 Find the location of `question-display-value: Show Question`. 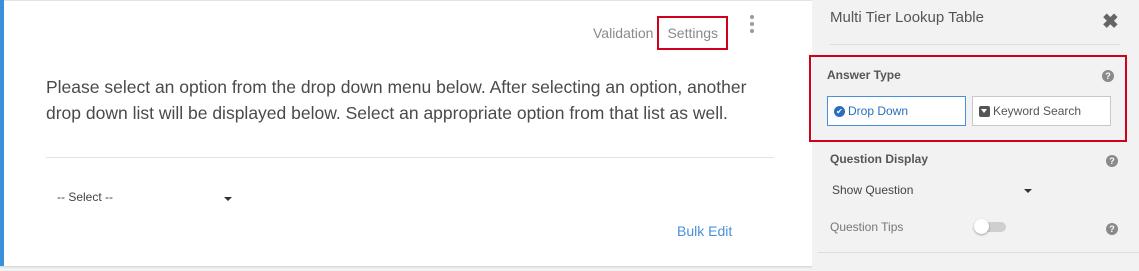

question-display-value: Show Question is located at coordinates (873, 190).